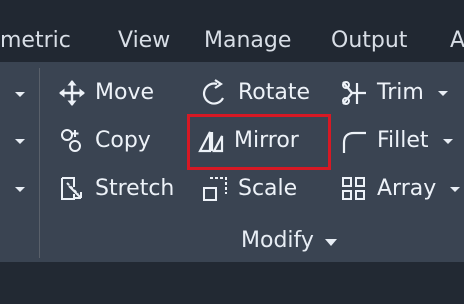 The image size is (464, 304). I want to click on trim-label: Trim, so click(400, 92).